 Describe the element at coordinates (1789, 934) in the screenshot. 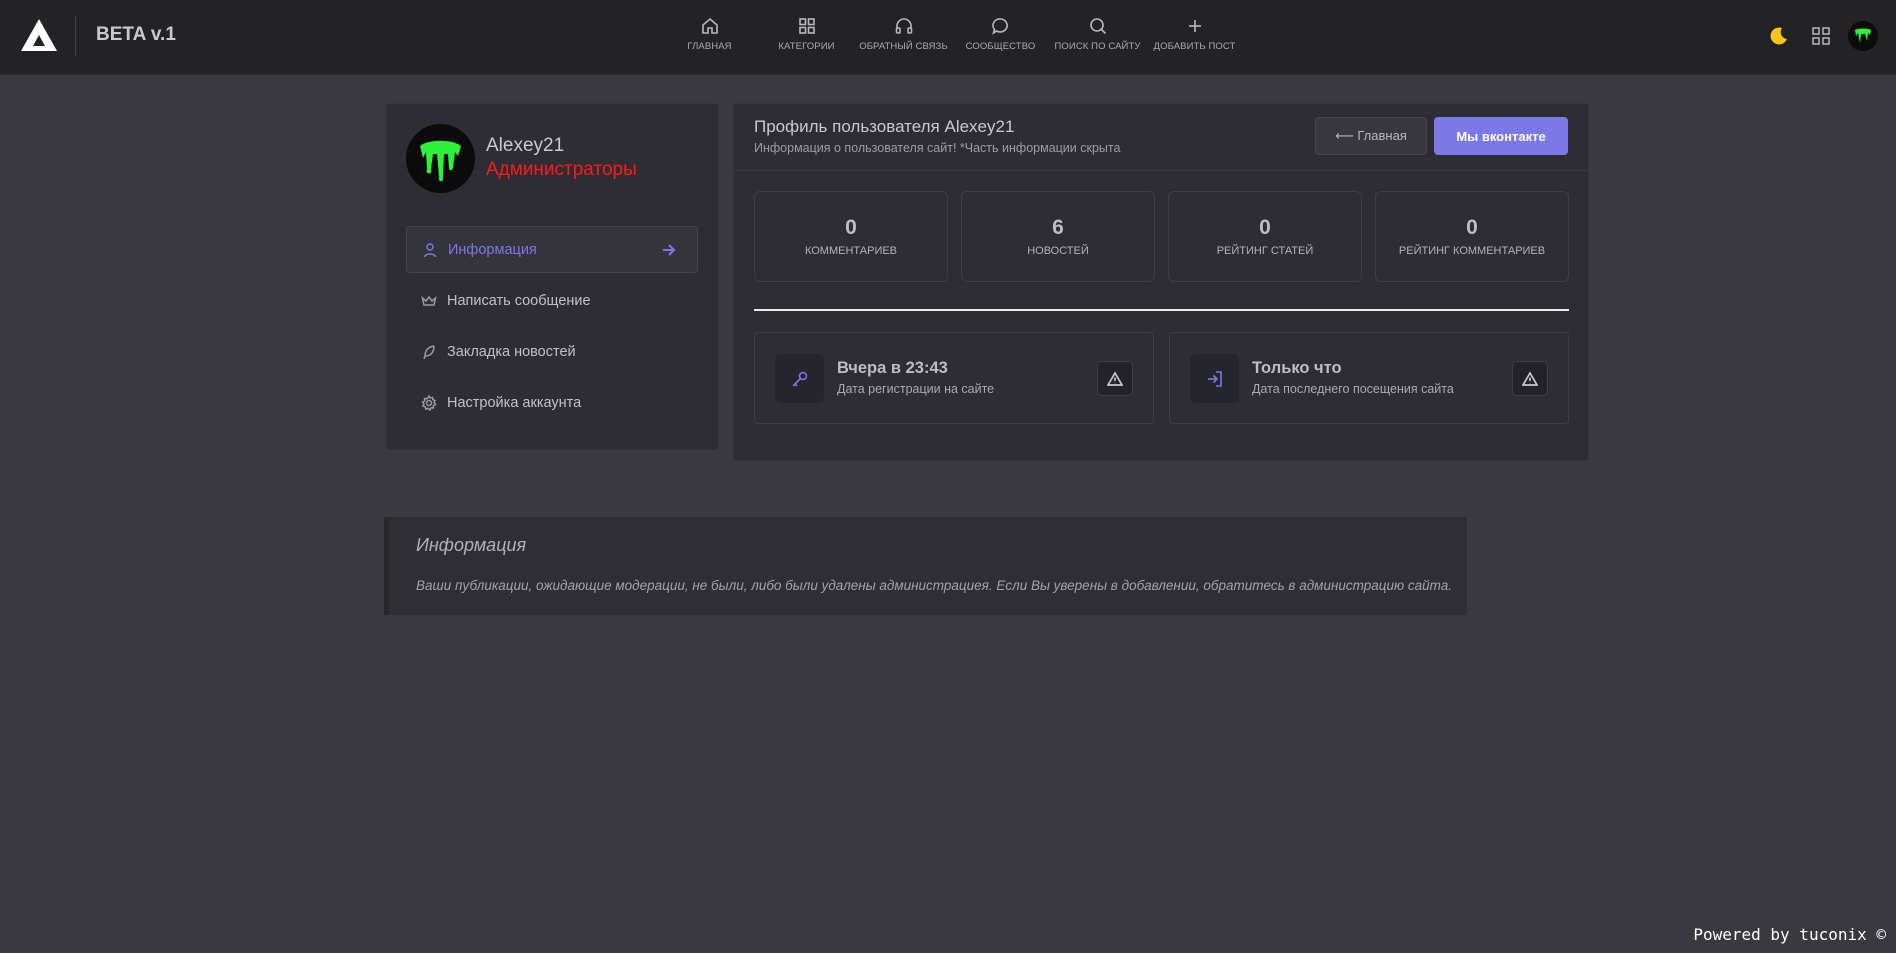

I see `powered-by-footer: Powered by tuconix ©` at that location.